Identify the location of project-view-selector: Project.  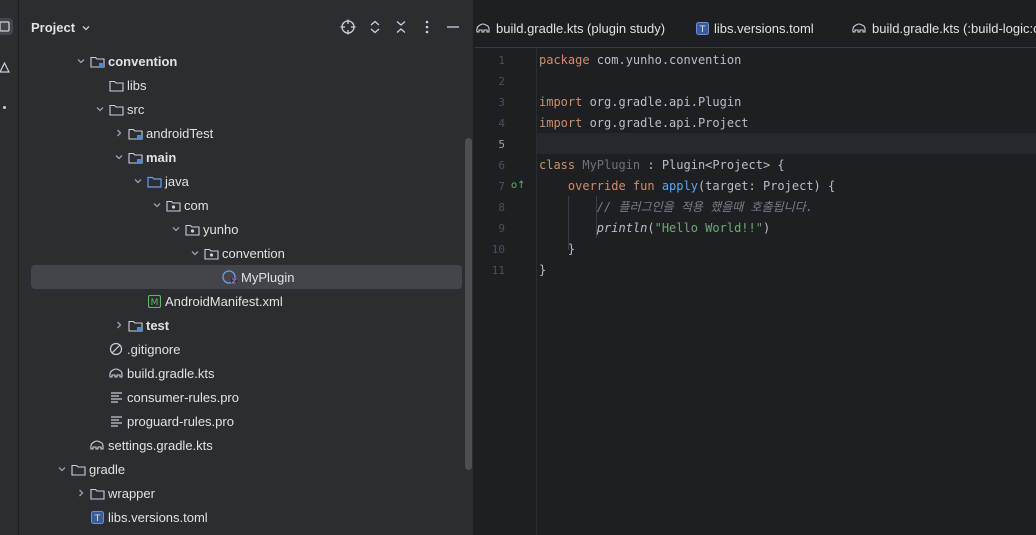
(61, 27).